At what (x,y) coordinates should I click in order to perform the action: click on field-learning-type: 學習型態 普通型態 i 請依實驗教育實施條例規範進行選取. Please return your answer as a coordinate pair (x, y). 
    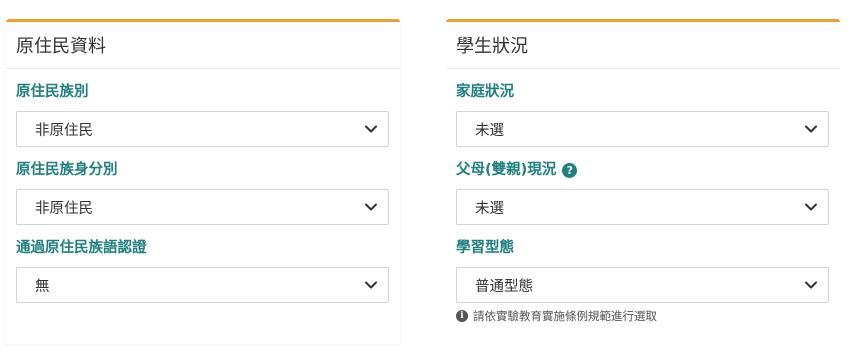
    Looking at the image, I should click on (642, 281).